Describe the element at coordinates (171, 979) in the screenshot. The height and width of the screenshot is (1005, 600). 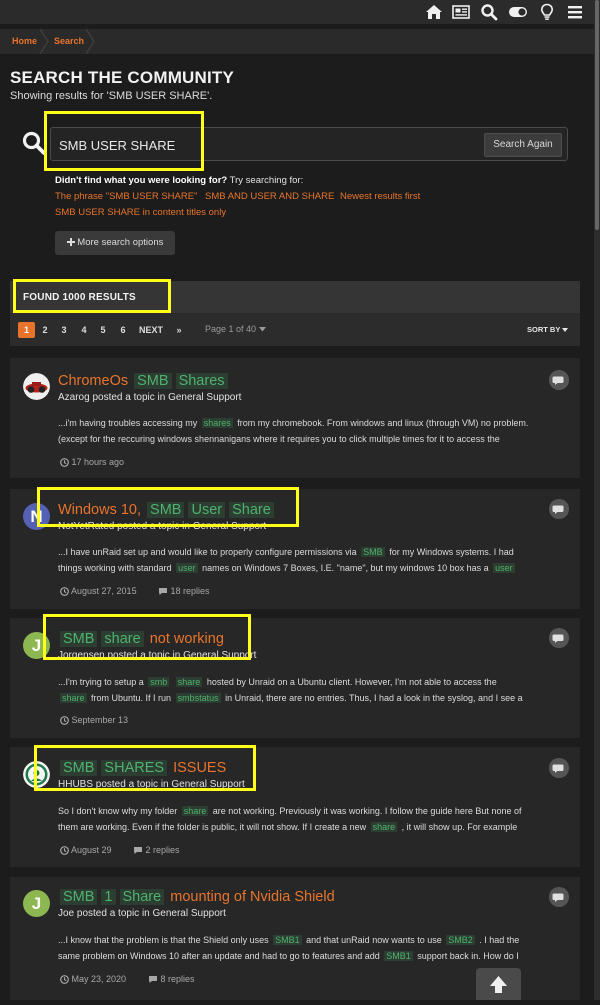
I see `result-replies: 8 replies` at that location.